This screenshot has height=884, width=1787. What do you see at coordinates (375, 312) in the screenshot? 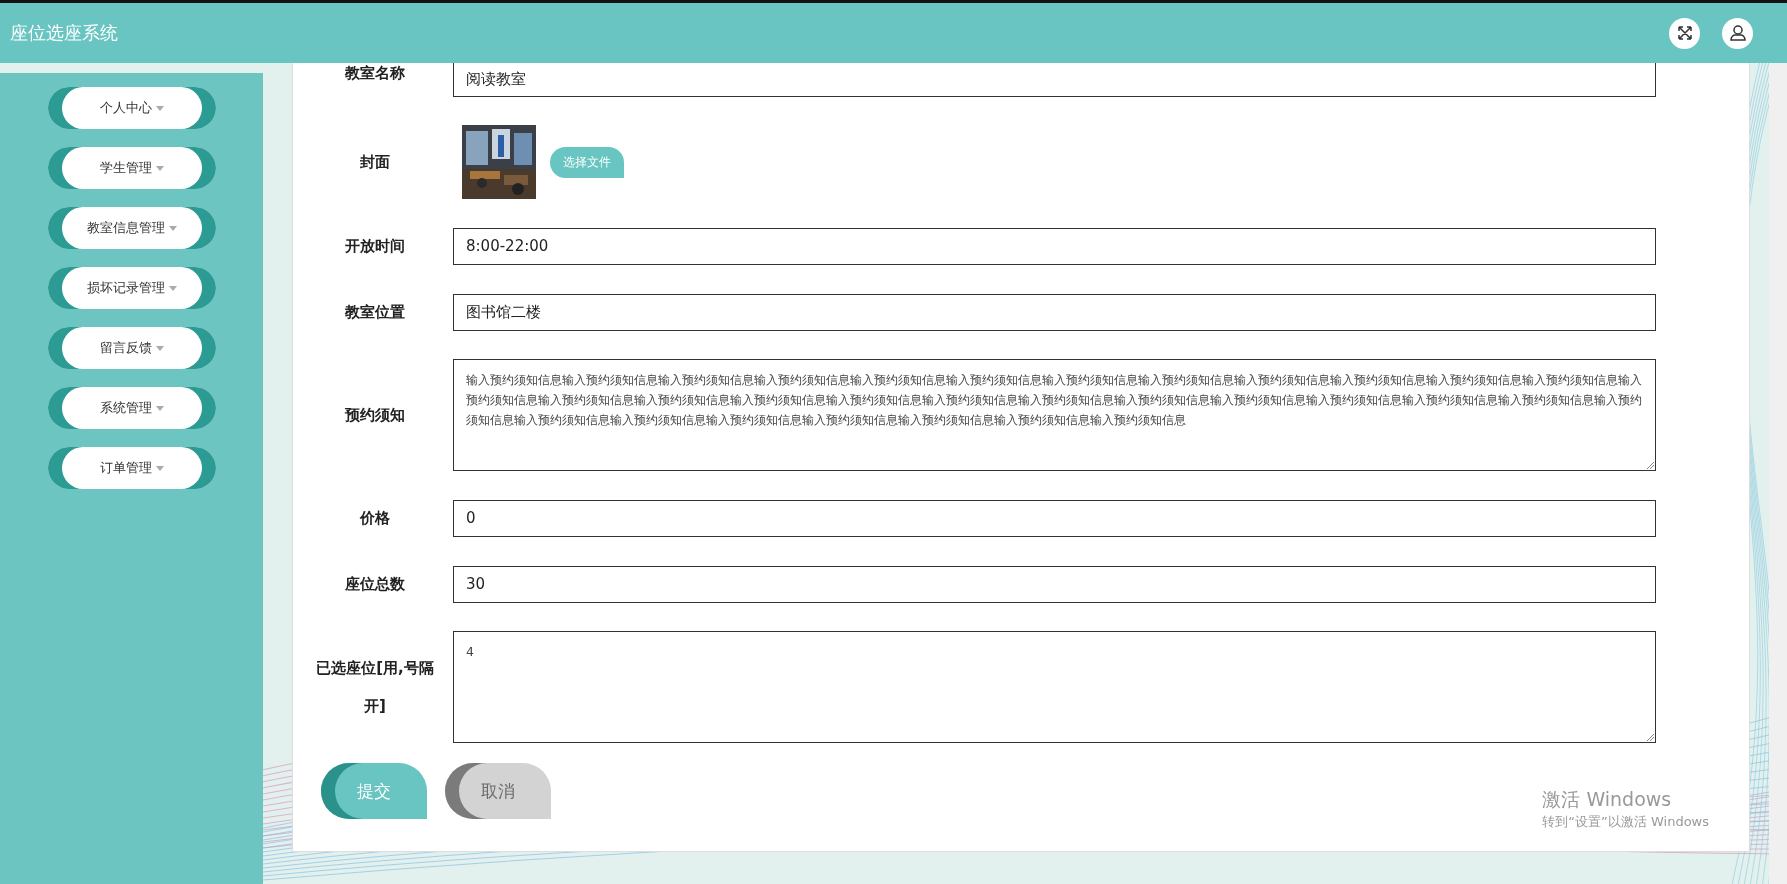
I see `field-label: 教室位置` at bounding box center [375, 312].